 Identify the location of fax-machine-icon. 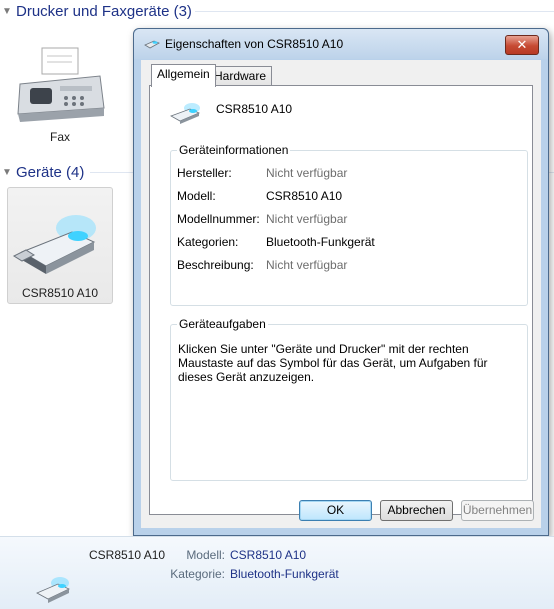
(61, 84).